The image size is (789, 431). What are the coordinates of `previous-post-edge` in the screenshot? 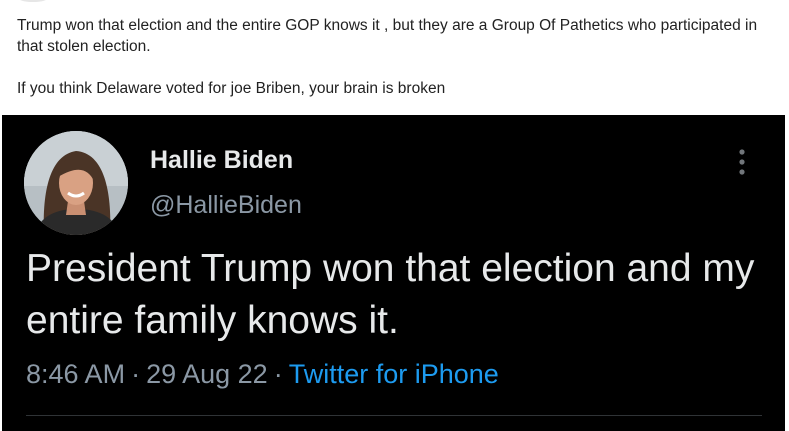 It's located at (394, 2).